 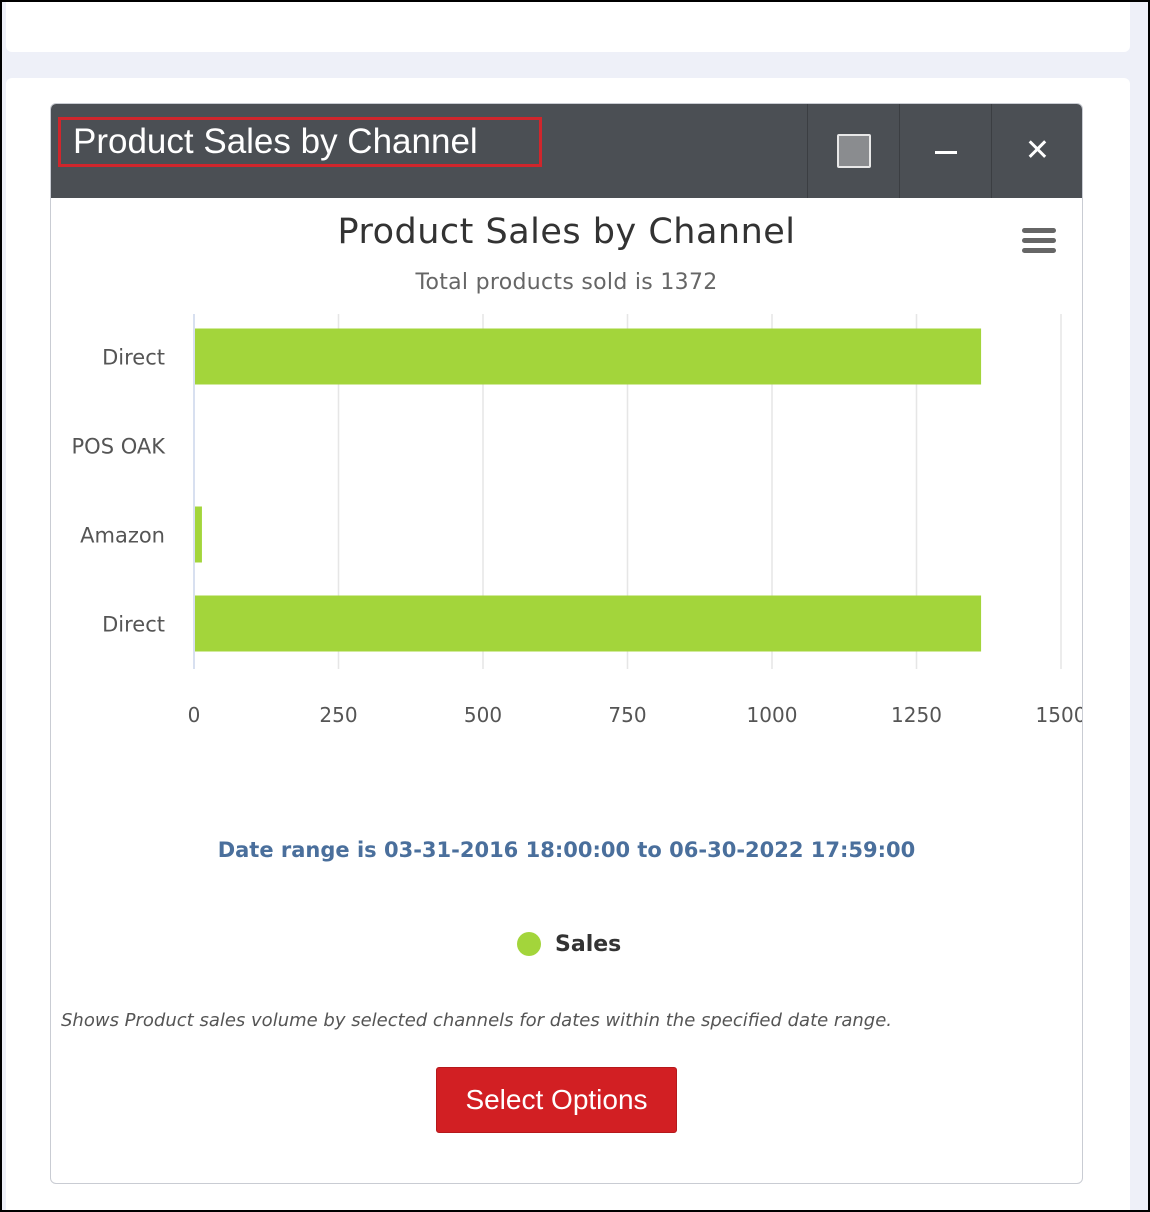 I want to click on minimize-icon, so click(x=945, y=152).